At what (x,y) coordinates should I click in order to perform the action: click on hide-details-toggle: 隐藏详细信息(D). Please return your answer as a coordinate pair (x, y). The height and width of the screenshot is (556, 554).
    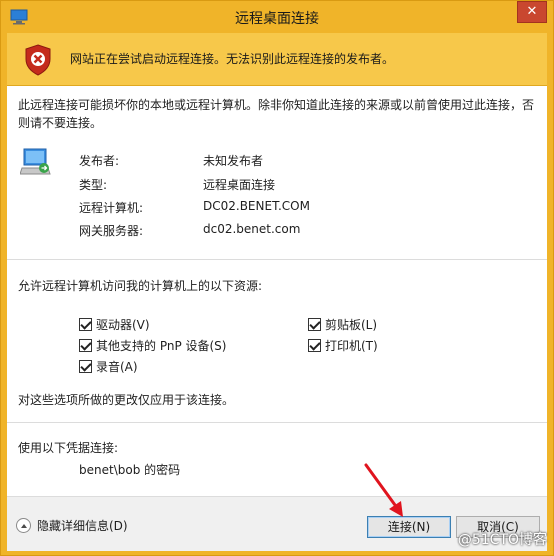
    Looking at the image, I should click on (72, 525).